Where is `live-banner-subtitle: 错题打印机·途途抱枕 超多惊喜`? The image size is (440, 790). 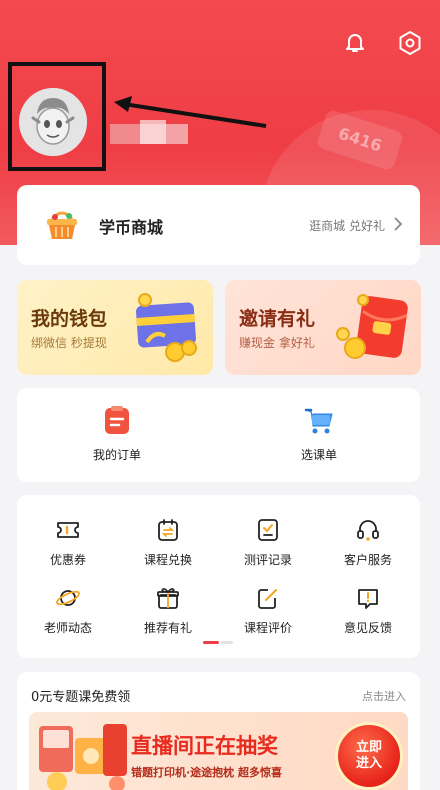 live-banner-subtitle: 错题打印机·途途抱枕 超多惊喜 is located at coordinates (207, 772).